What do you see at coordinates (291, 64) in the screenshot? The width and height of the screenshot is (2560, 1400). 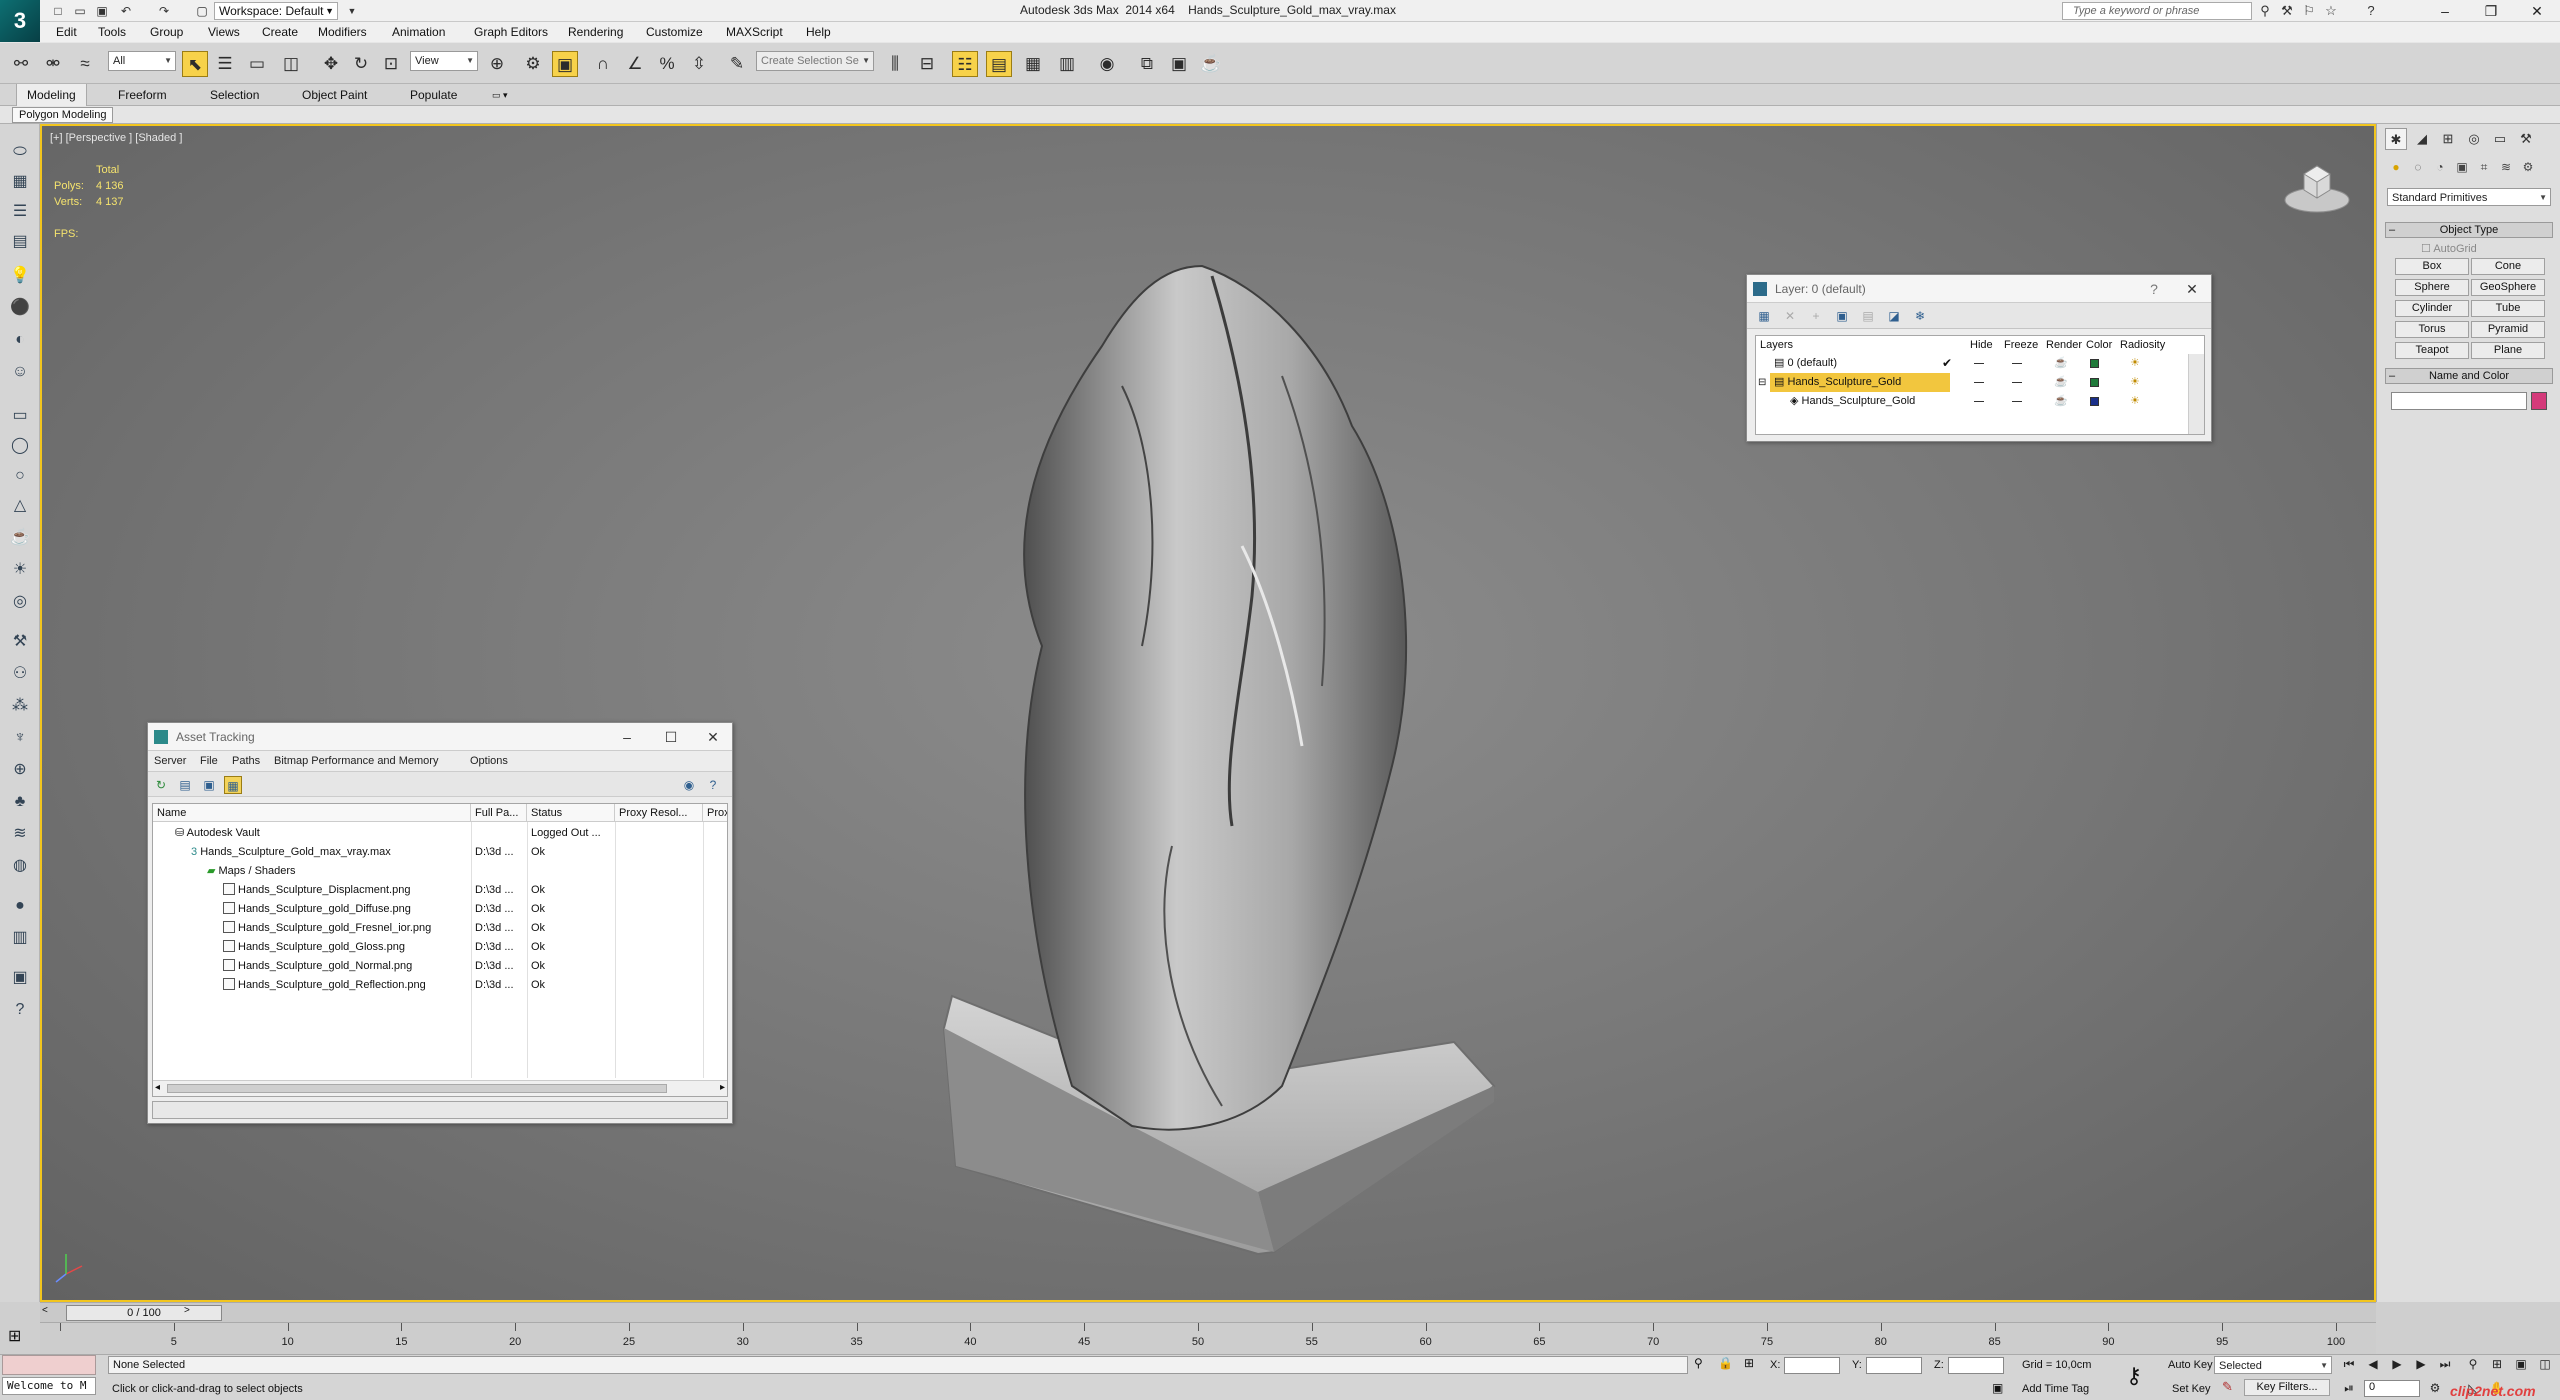 I see `window-crossing-icon: ◫` at bounding box center [291, 64].